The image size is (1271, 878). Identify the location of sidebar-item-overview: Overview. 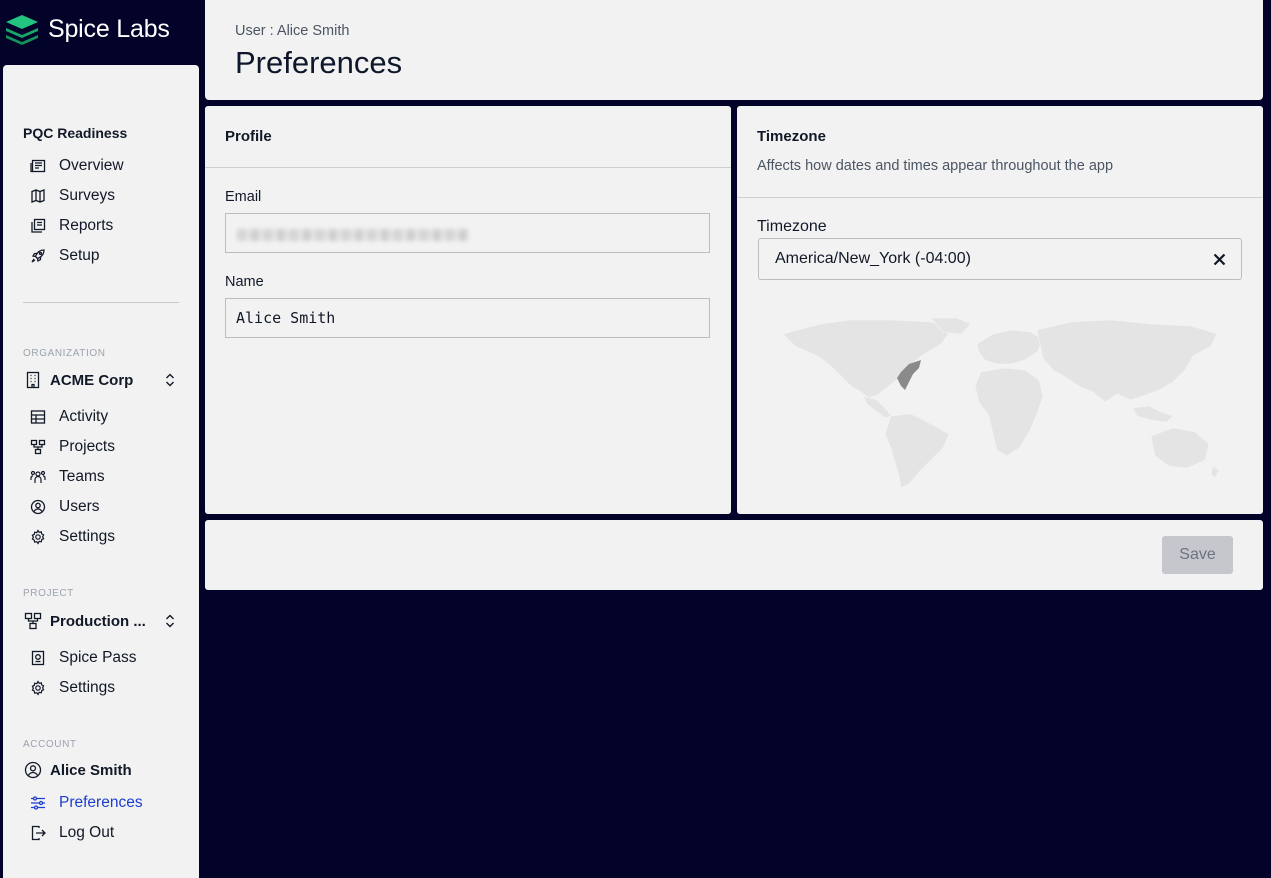
(77, 166).